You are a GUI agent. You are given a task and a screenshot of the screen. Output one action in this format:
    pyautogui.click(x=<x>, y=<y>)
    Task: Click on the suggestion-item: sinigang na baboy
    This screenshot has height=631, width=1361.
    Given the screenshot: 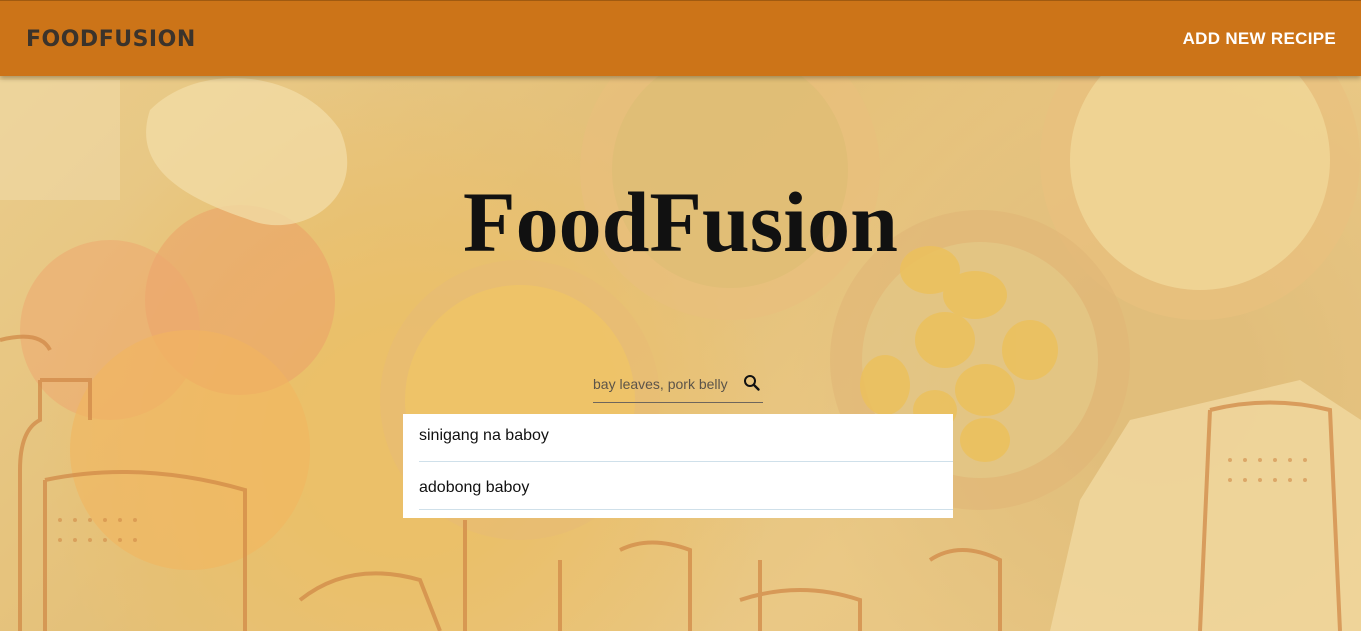 What is the action you would take?
    pyautogui.click(x=686, y=438)
    